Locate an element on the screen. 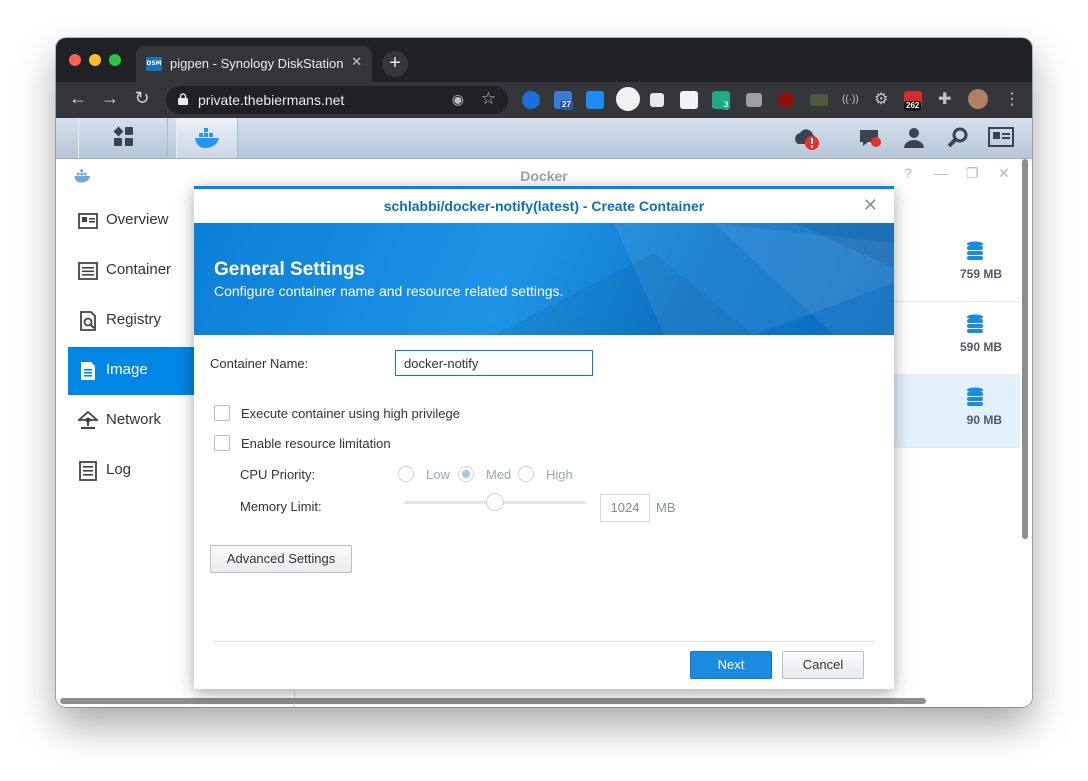 This screenshot has width=1088, height=781. container-name-label: Container Name: is located at coordinates (259, 363).